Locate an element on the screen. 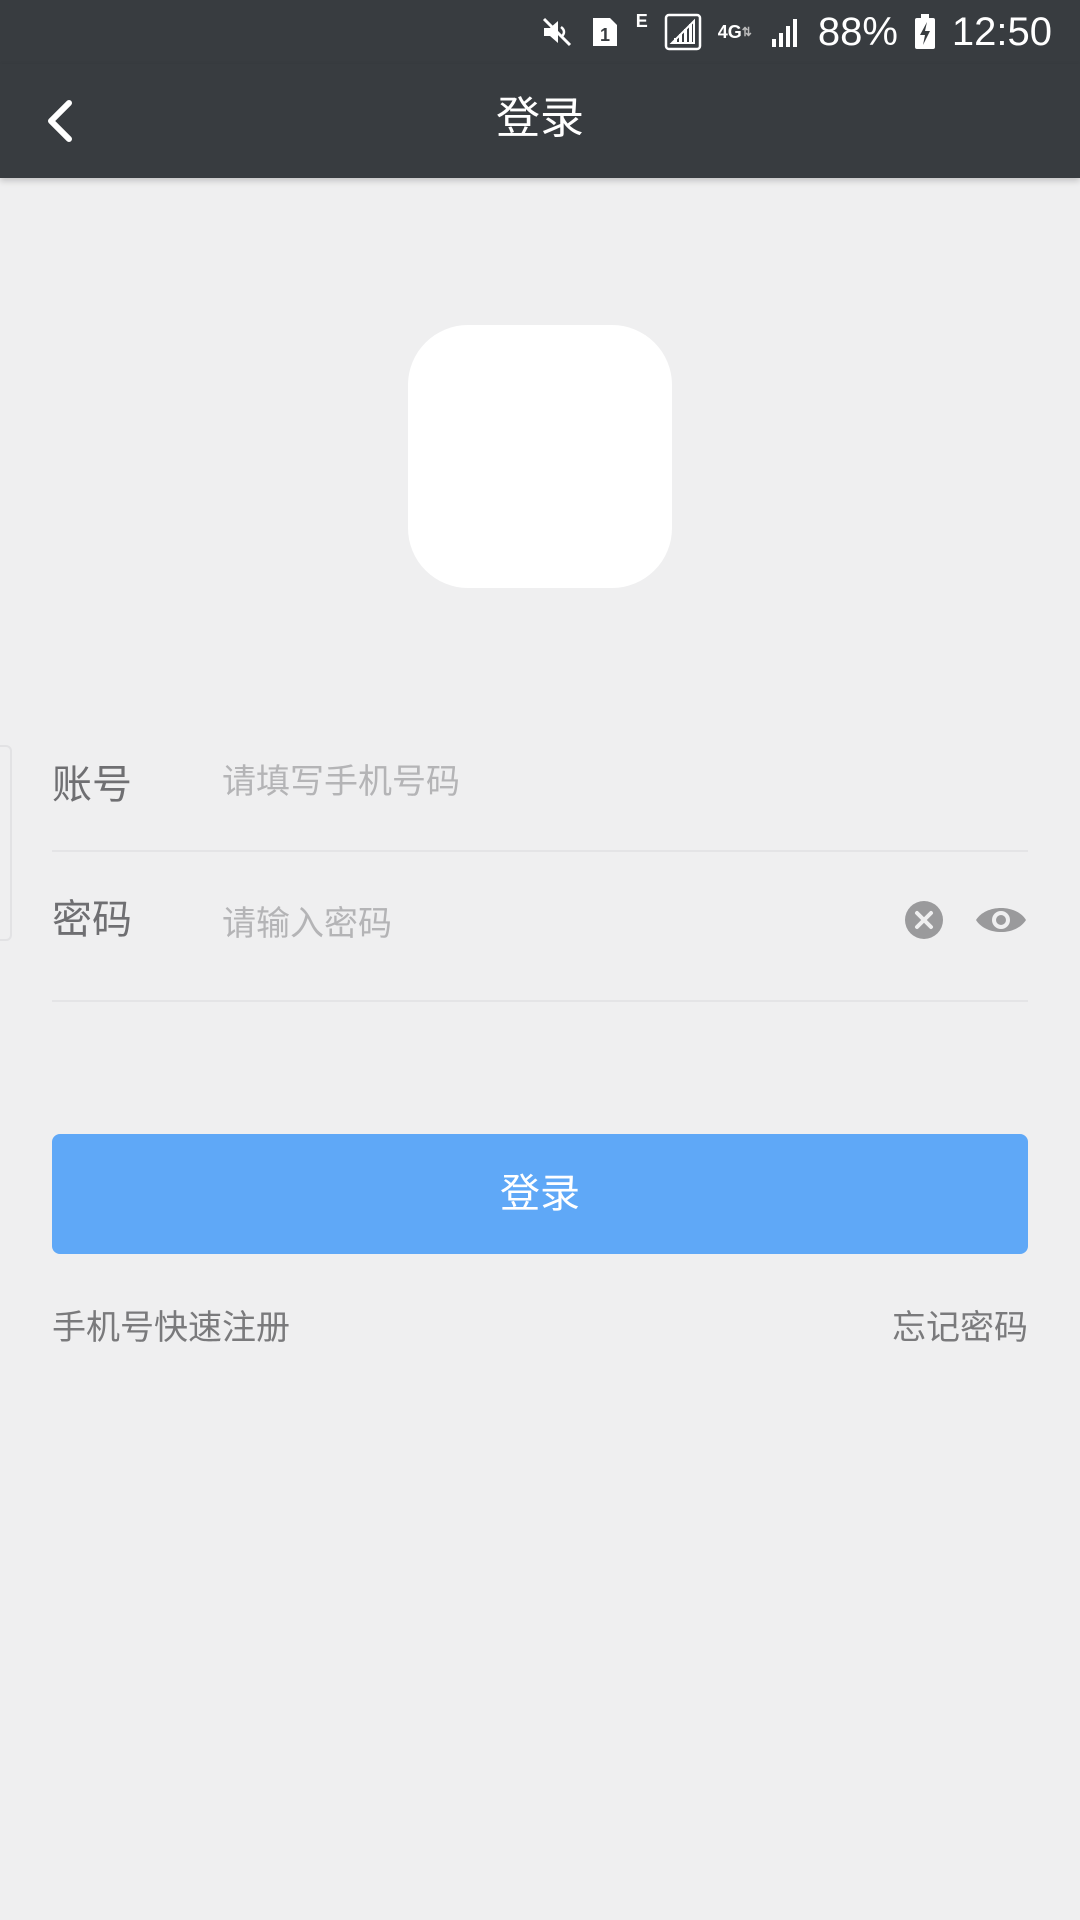 The image size is (1080, 1920). password-row: 密码 is located at coordinates (540, 927).